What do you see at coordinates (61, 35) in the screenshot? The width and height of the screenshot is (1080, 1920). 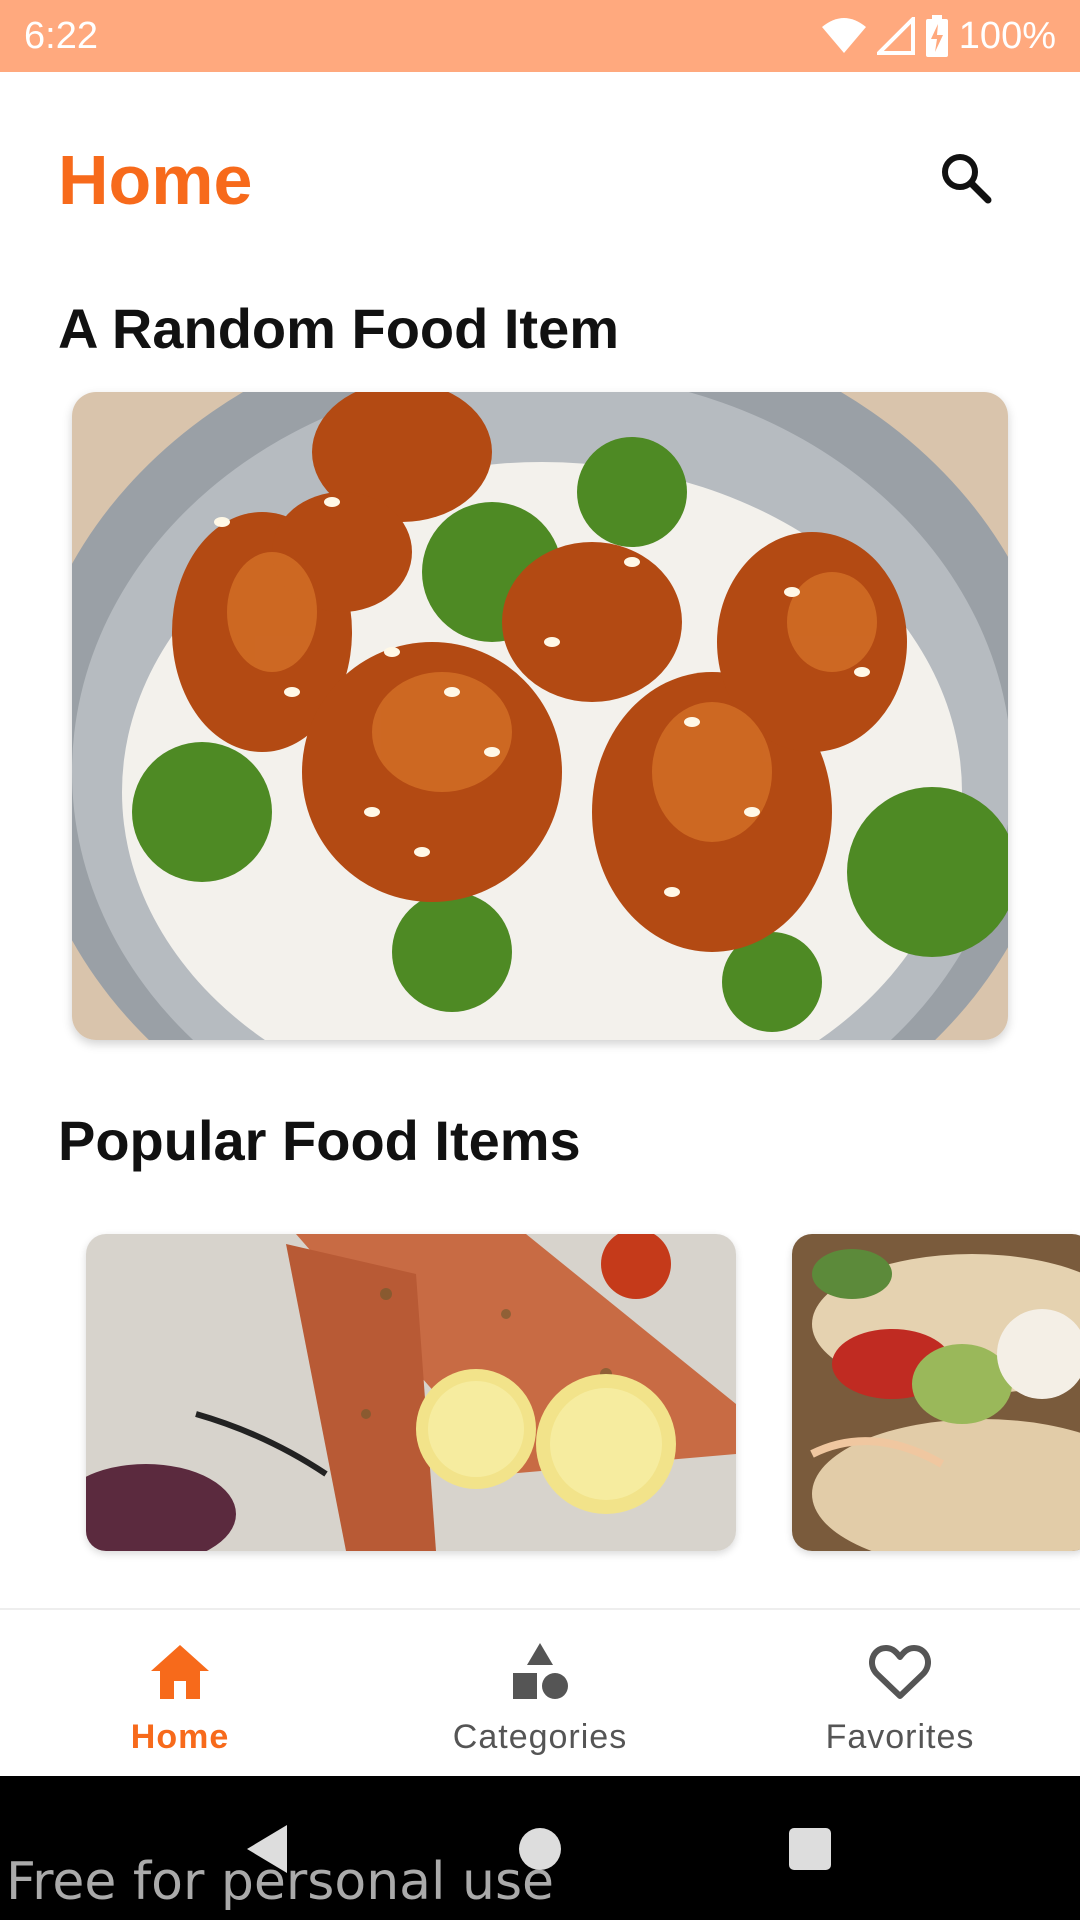 I see `status-time: 6:22` at bounding box center [61, 35].